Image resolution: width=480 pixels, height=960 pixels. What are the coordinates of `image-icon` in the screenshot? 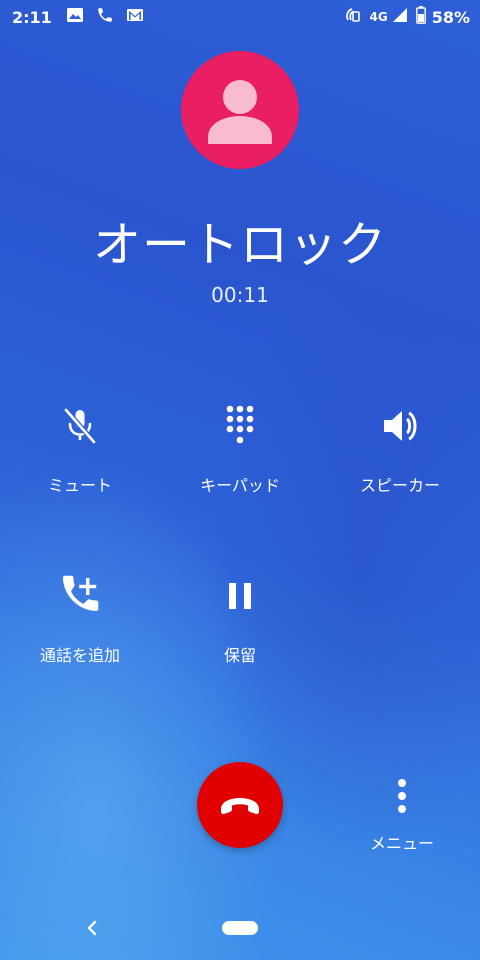 It's located at (75, 17).